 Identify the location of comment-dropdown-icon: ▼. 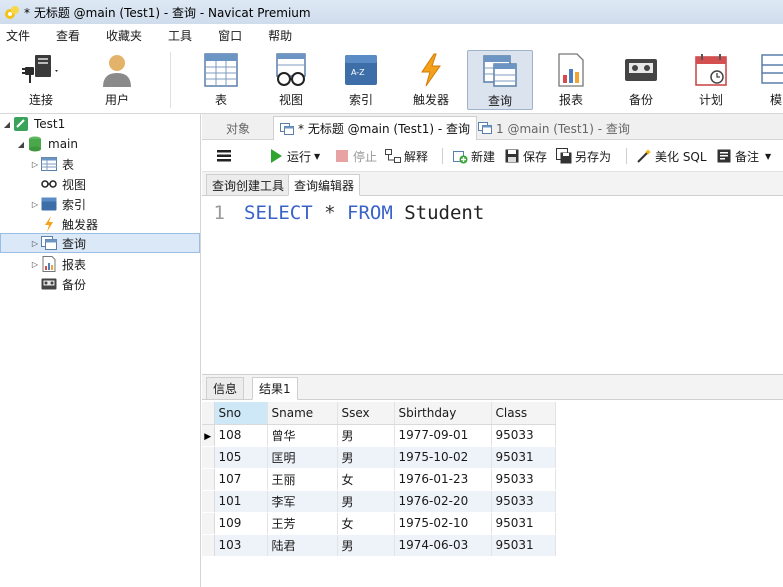
(768, 156).